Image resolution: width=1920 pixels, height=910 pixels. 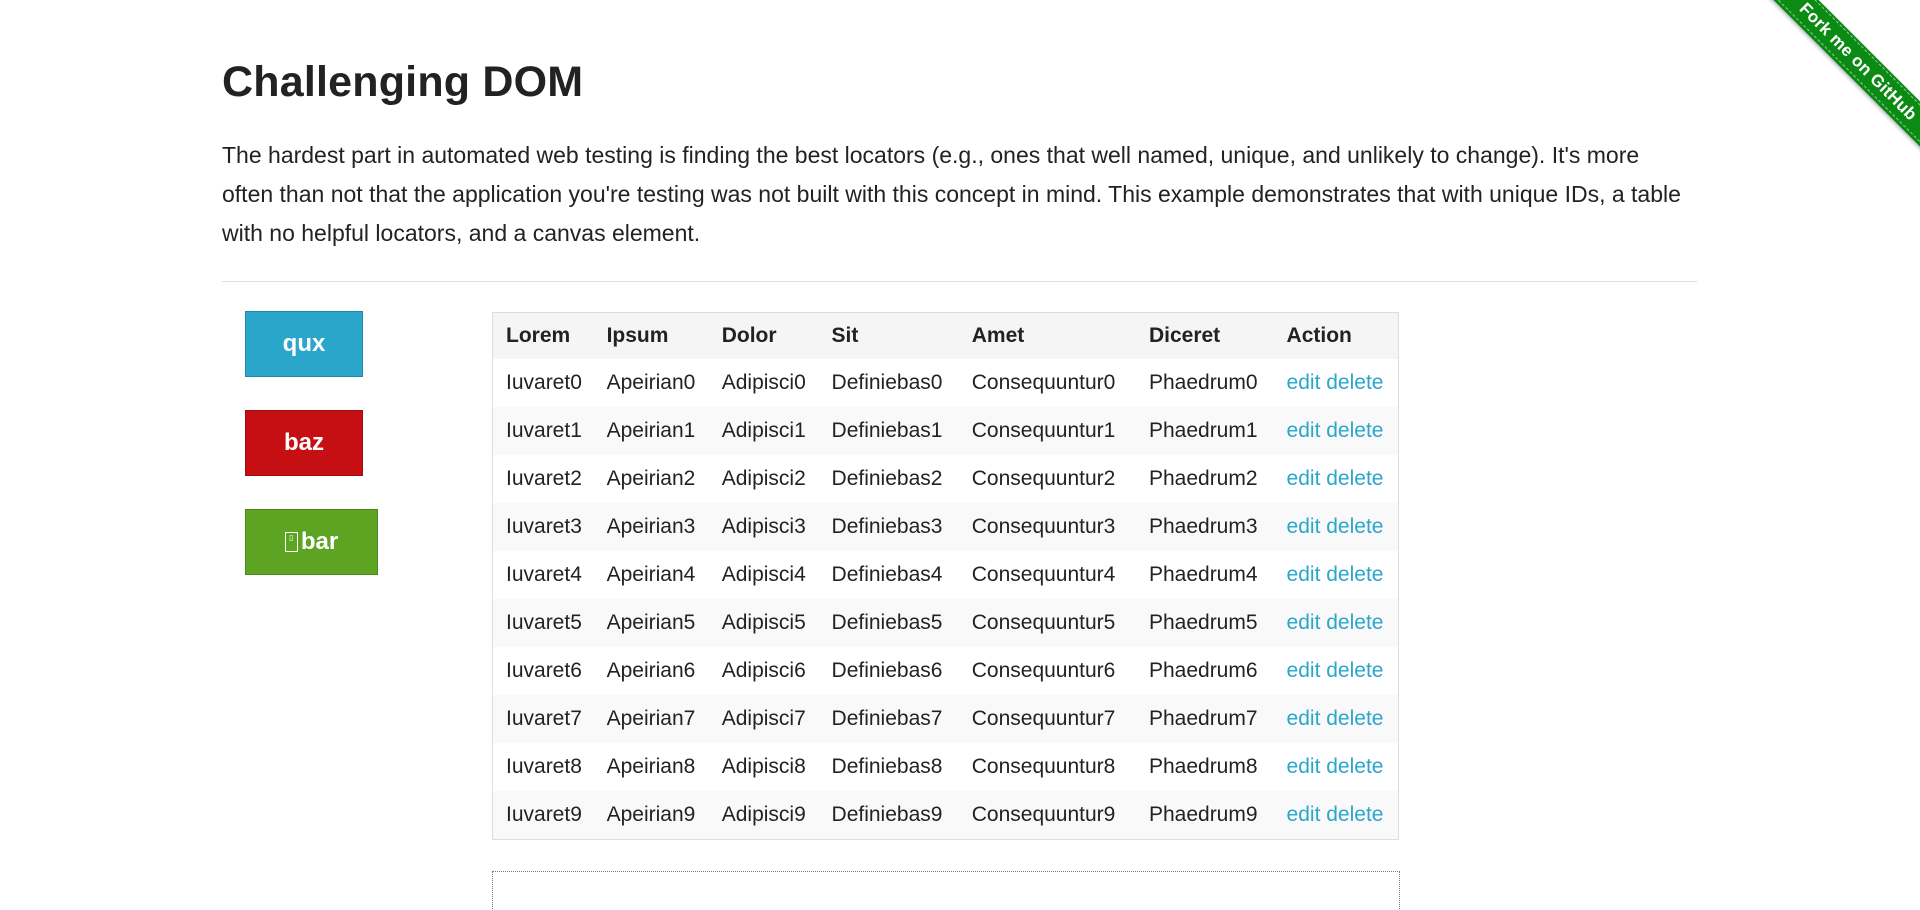 I want to click on table-cell-lorem: Iuvaret7, so click(x=543, y=719).